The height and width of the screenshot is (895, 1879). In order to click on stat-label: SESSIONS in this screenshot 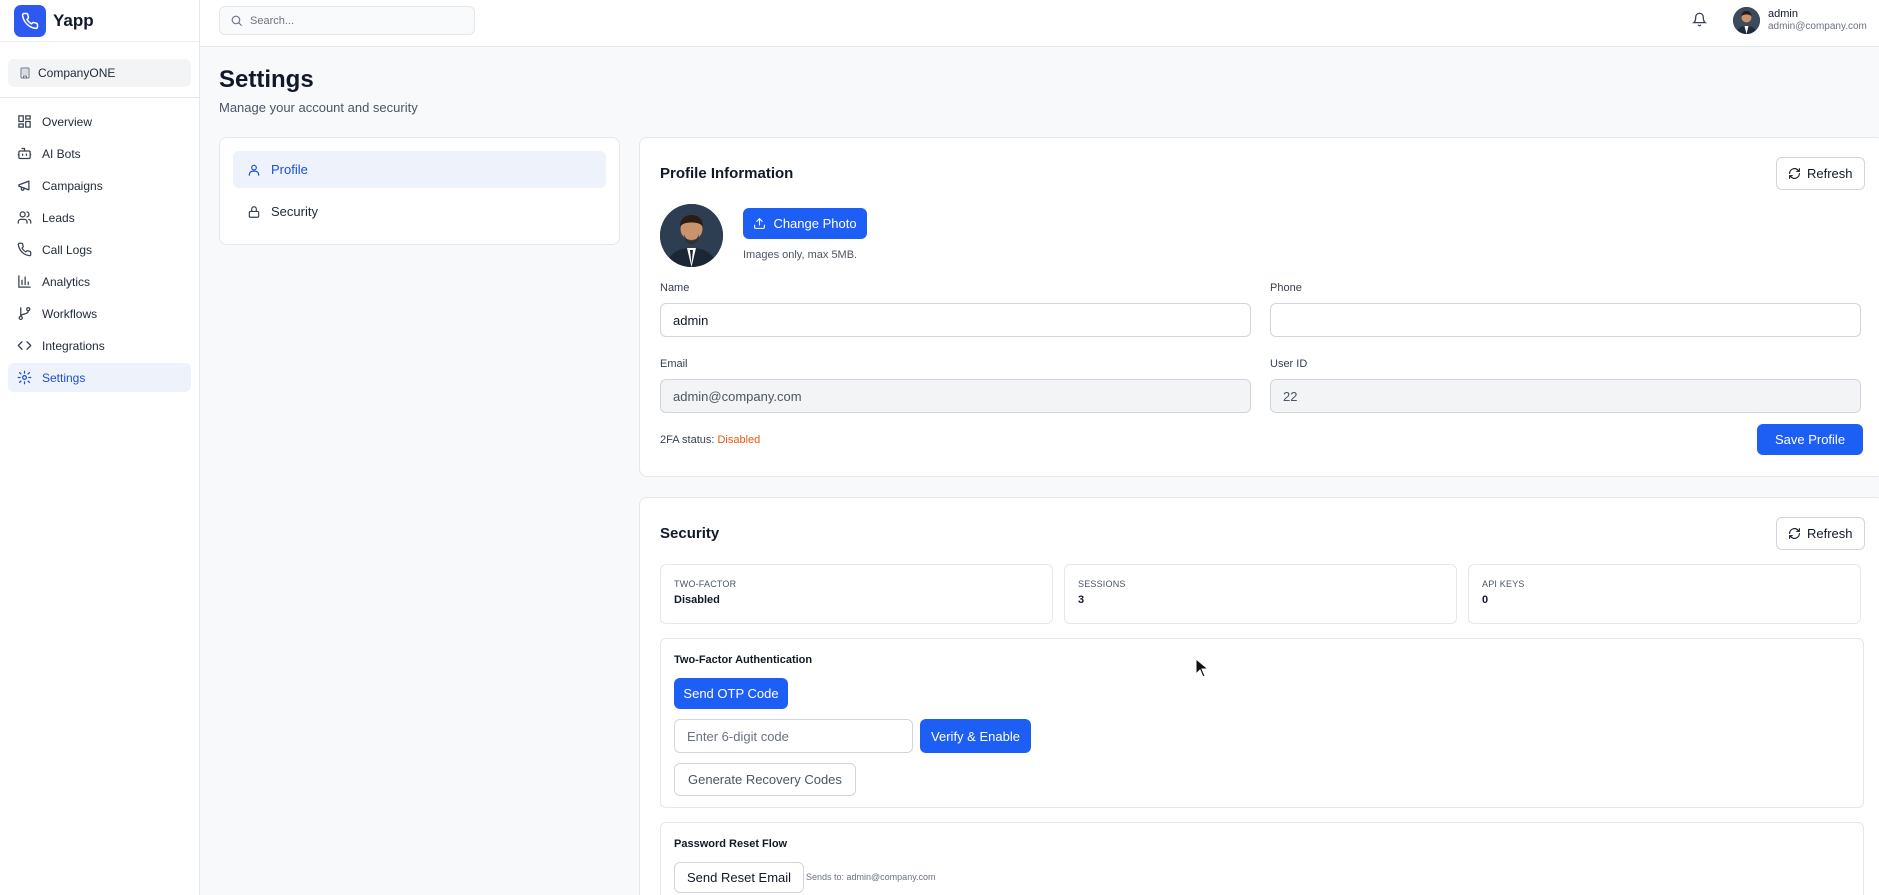, I will do `click(1102, 584)`.